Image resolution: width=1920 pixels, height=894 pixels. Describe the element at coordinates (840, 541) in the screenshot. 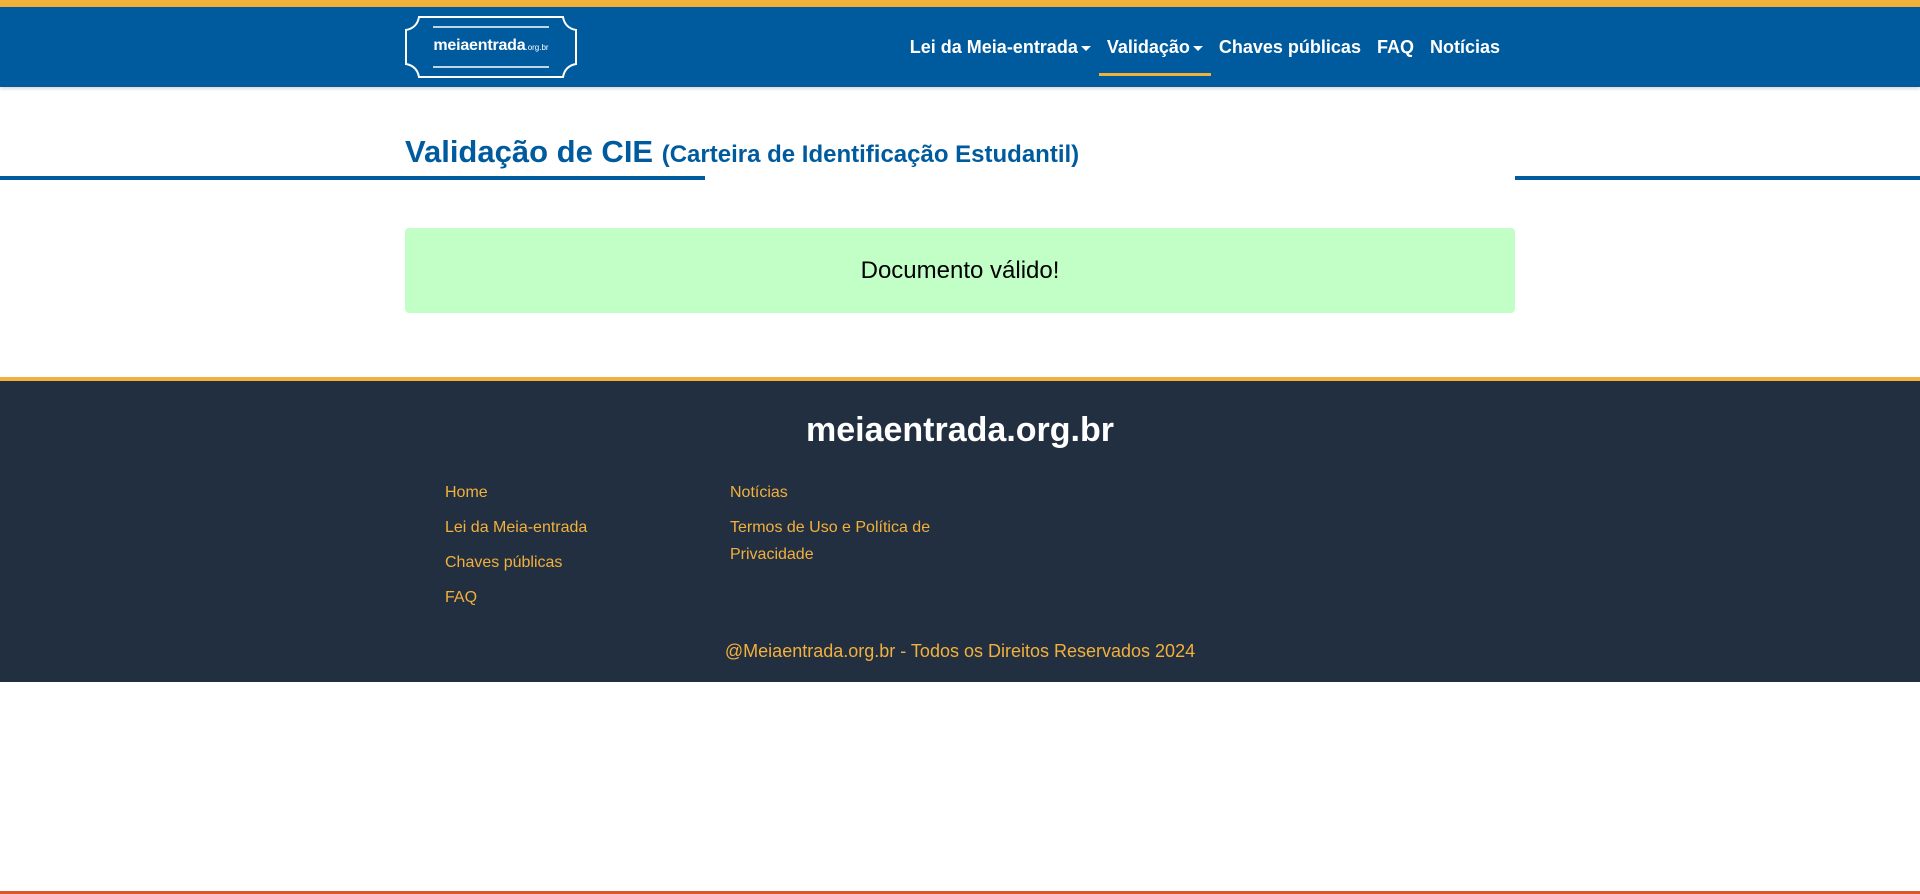

I see `footer-link-termos-de-uso: Termos de Uso e Política de Privacidade` at that location.